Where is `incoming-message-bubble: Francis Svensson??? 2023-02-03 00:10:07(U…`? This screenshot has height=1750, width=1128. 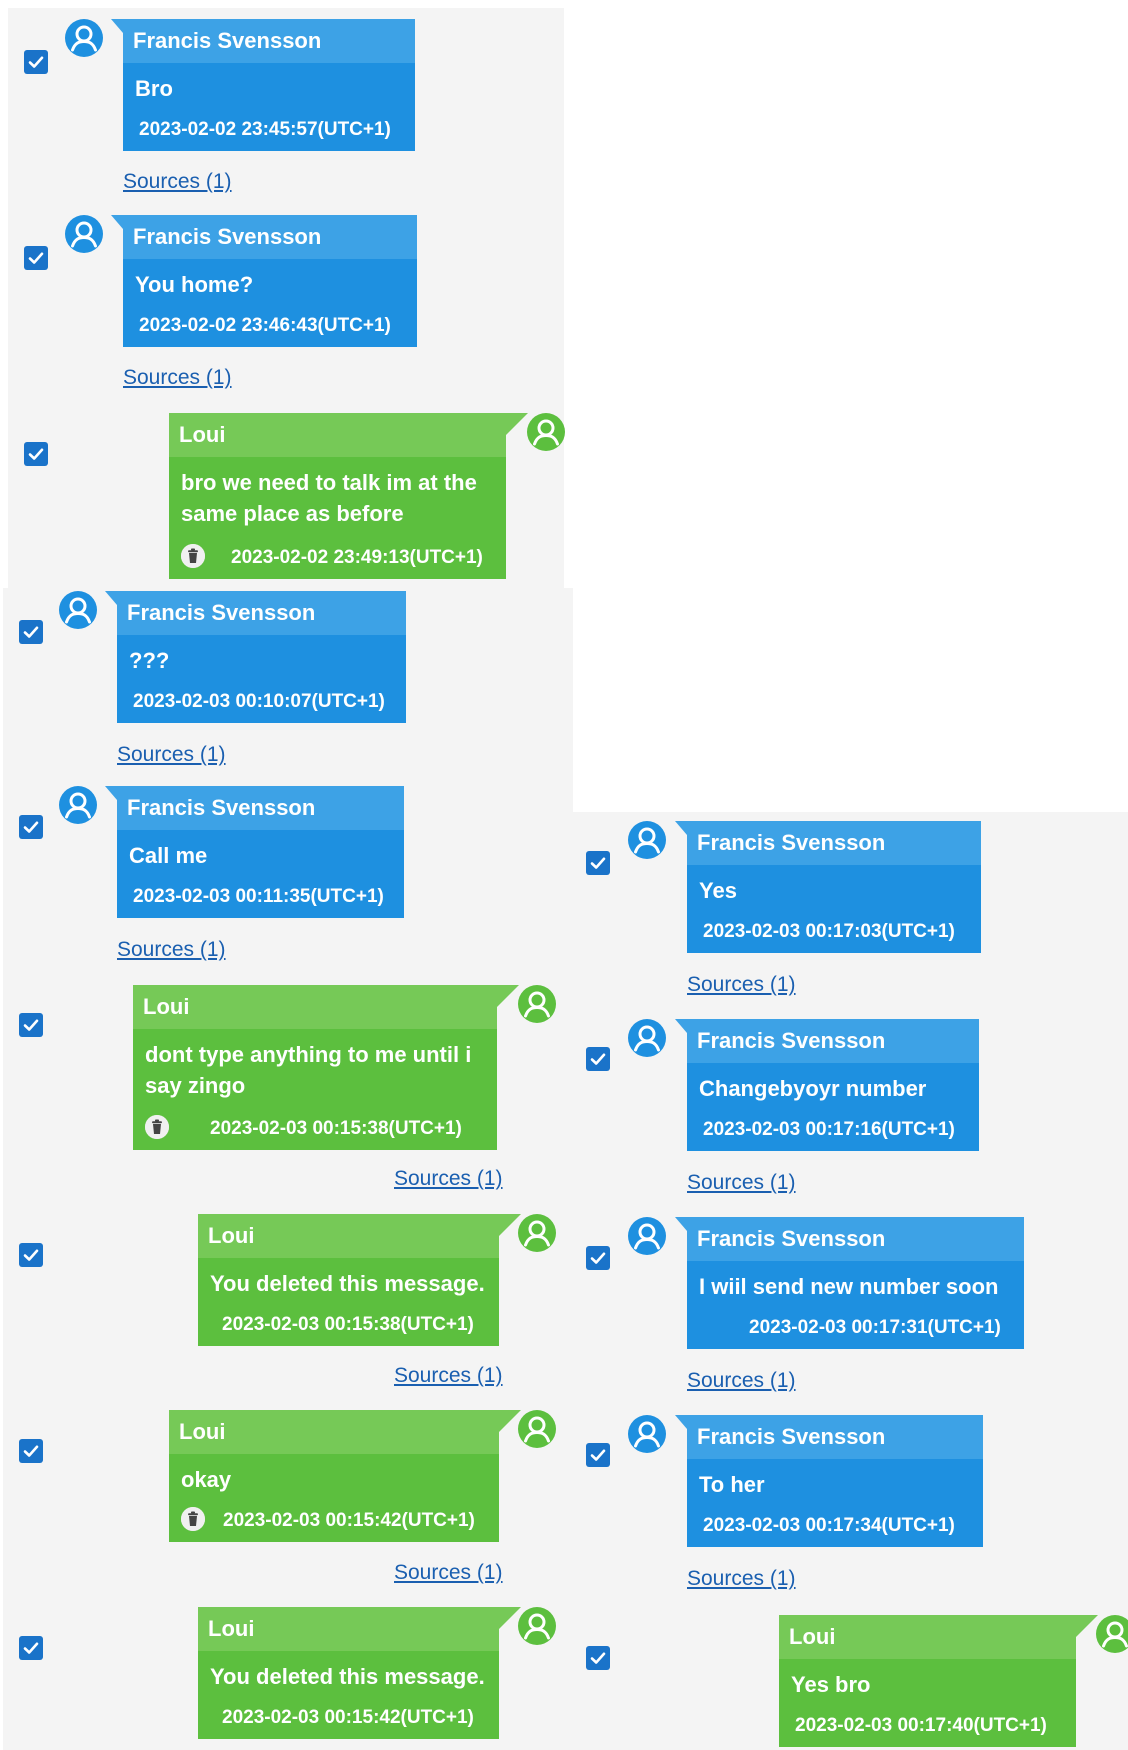
incoming-message-bubble: Francis Svensson??? 2023-02-03 00:10:07(U… is located at coordinates (255, 657).